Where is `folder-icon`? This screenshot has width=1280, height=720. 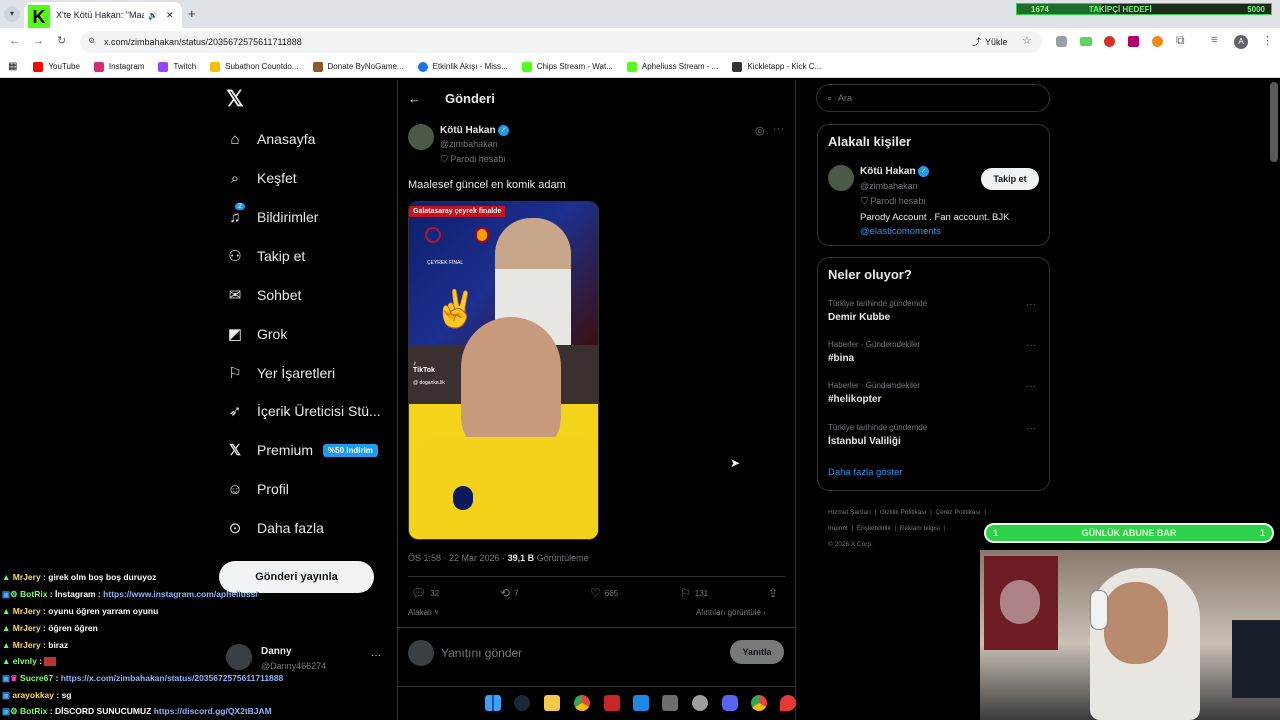 folder-icon is located at coordinates (552, 703).